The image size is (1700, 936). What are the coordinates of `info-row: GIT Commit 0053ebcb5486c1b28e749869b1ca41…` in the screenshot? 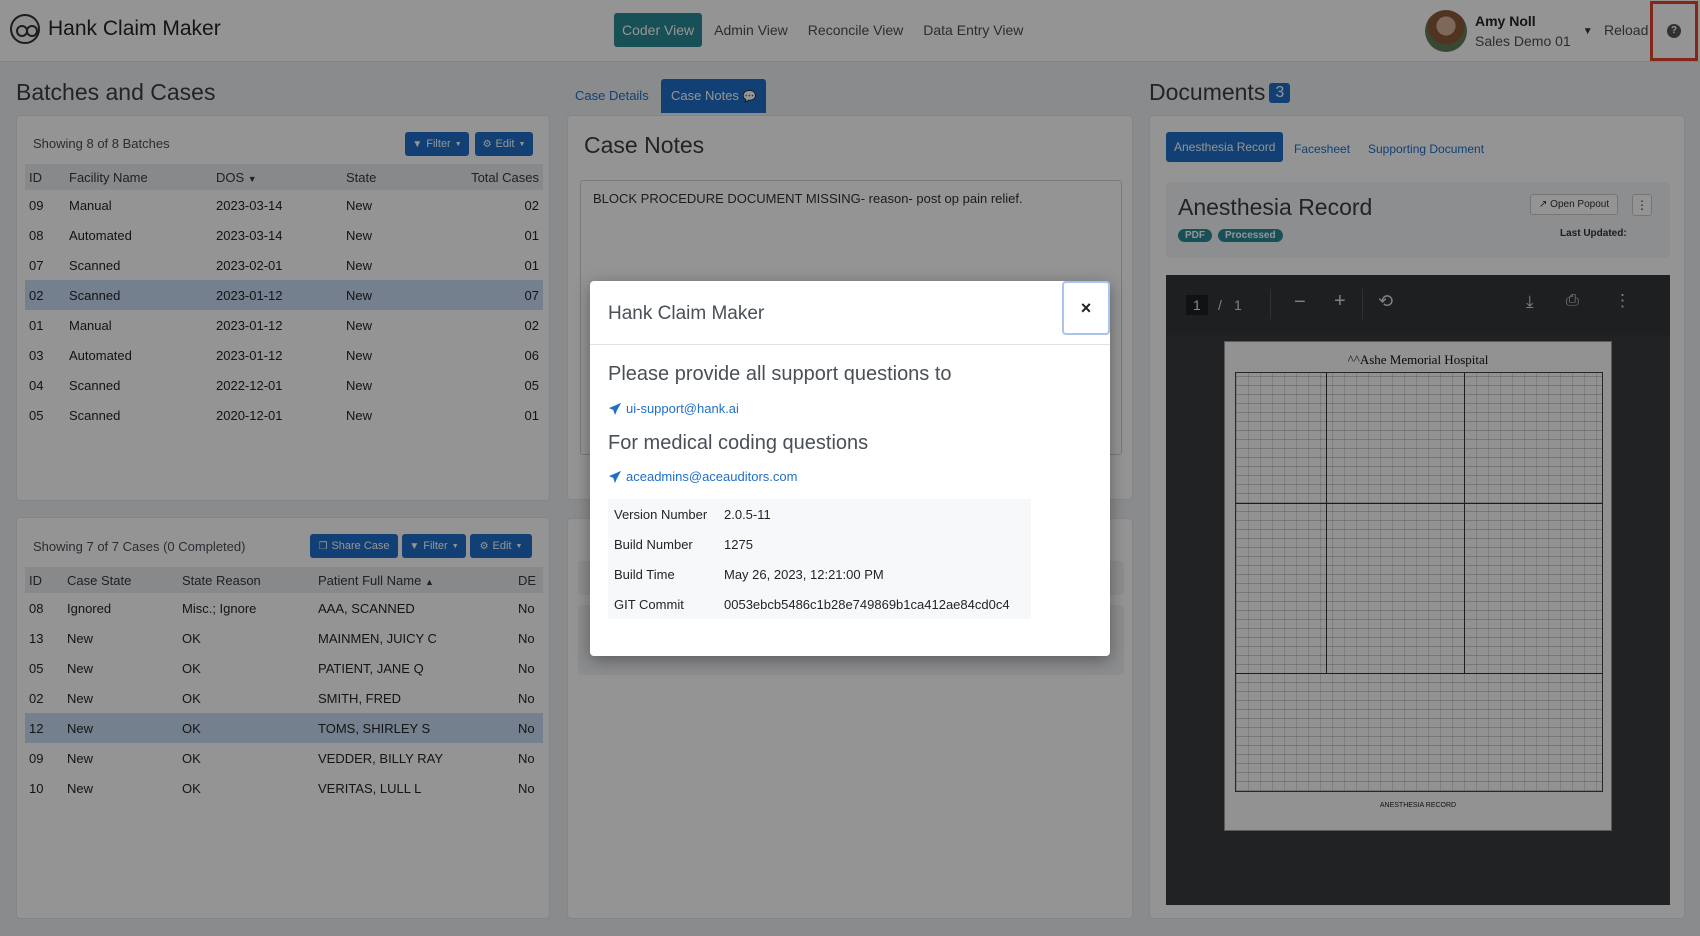 It's located at (812, 604).